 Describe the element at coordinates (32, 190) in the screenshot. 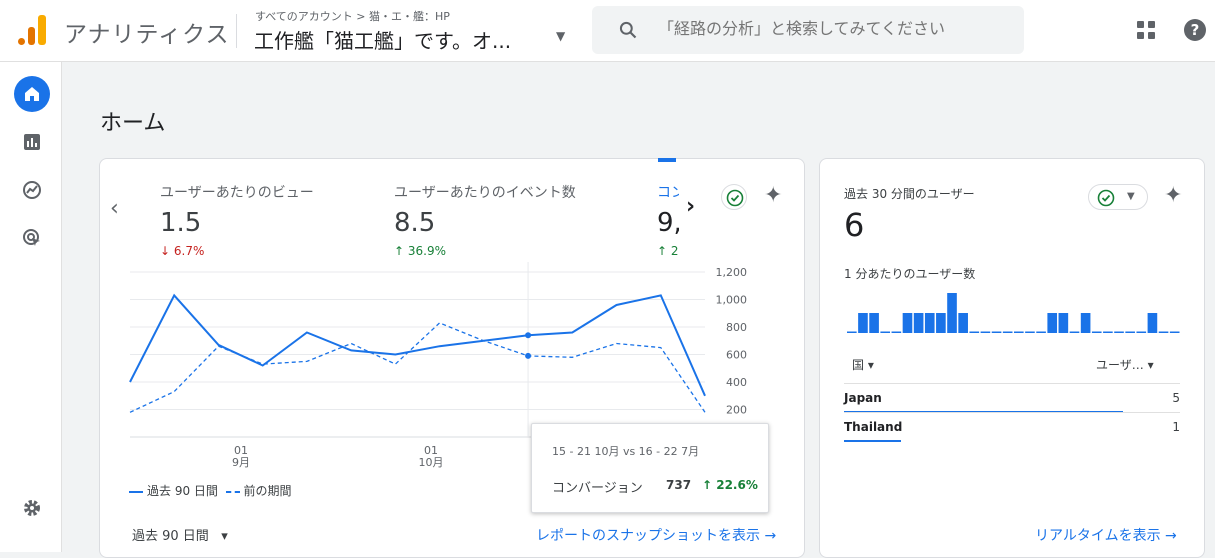

I see `explore-nav-icon` at that location.